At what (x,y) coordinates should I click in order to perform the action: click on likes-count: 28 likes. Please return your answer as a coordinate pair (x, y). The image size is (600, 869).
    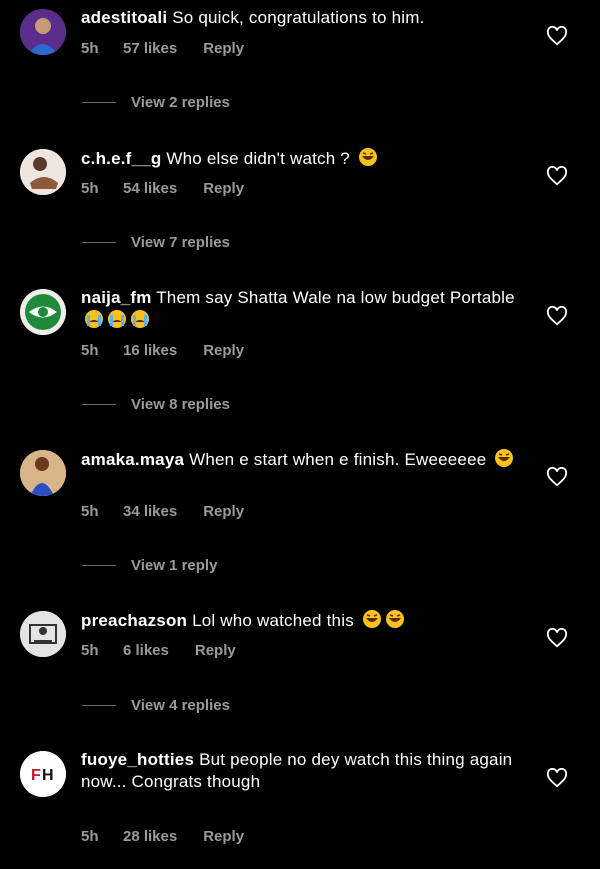
    Looking at the image, I should click on (150, 836).